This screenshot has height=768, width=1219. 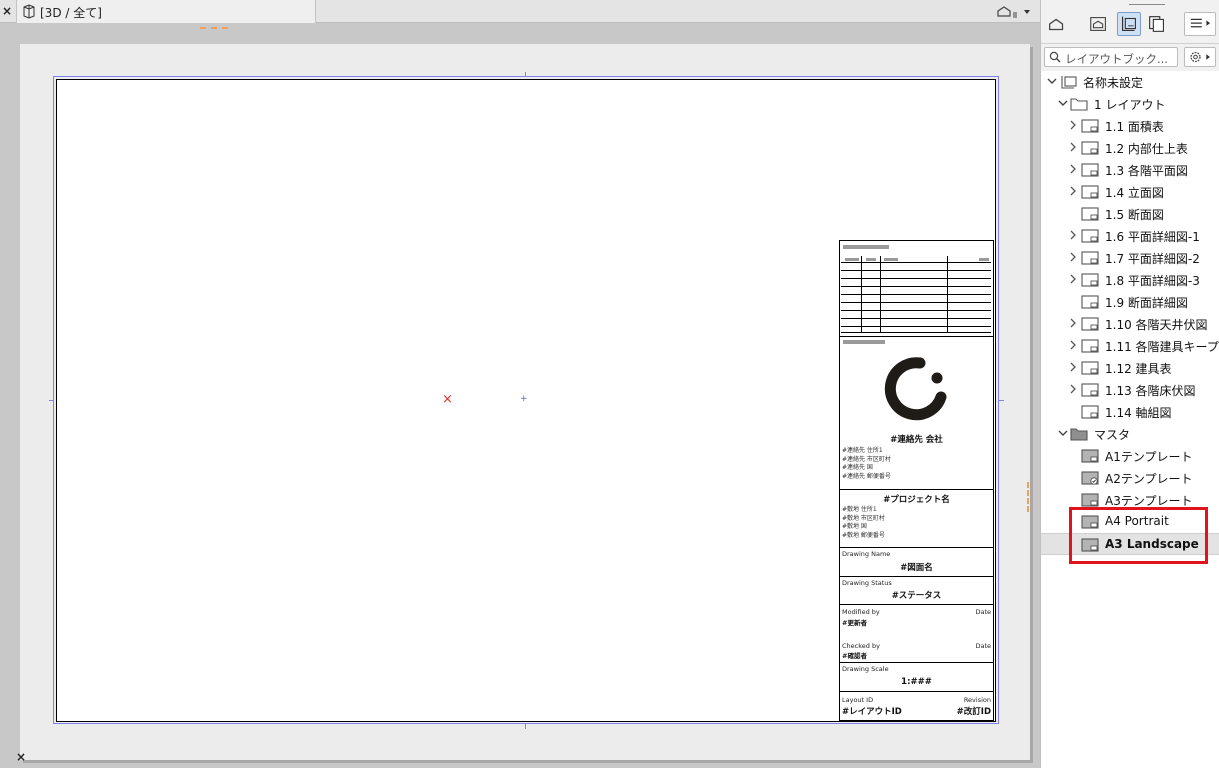 What do you see at coordinates (915, 389) in the screenshot?
I see `company-logo` at bounding box center [915, 389].